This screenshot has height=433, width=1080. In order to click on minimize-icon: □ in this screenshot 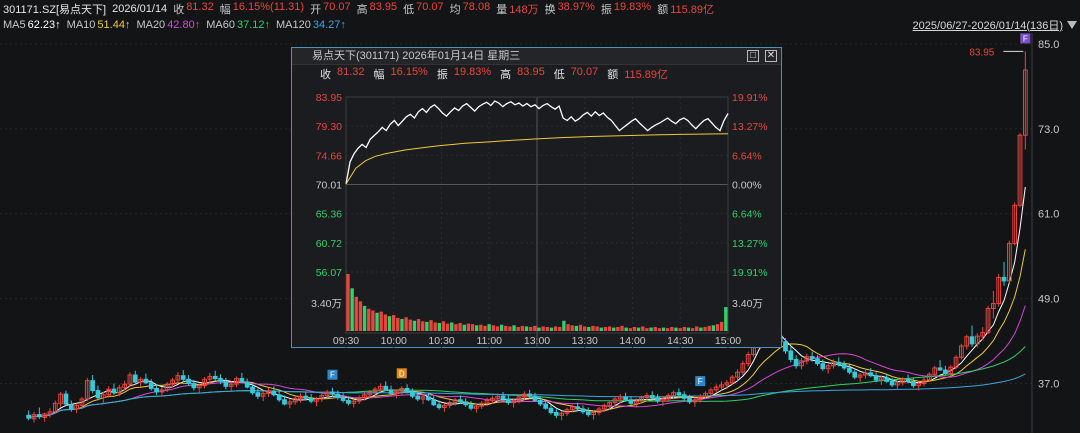, I will do `click(753, 56)`.